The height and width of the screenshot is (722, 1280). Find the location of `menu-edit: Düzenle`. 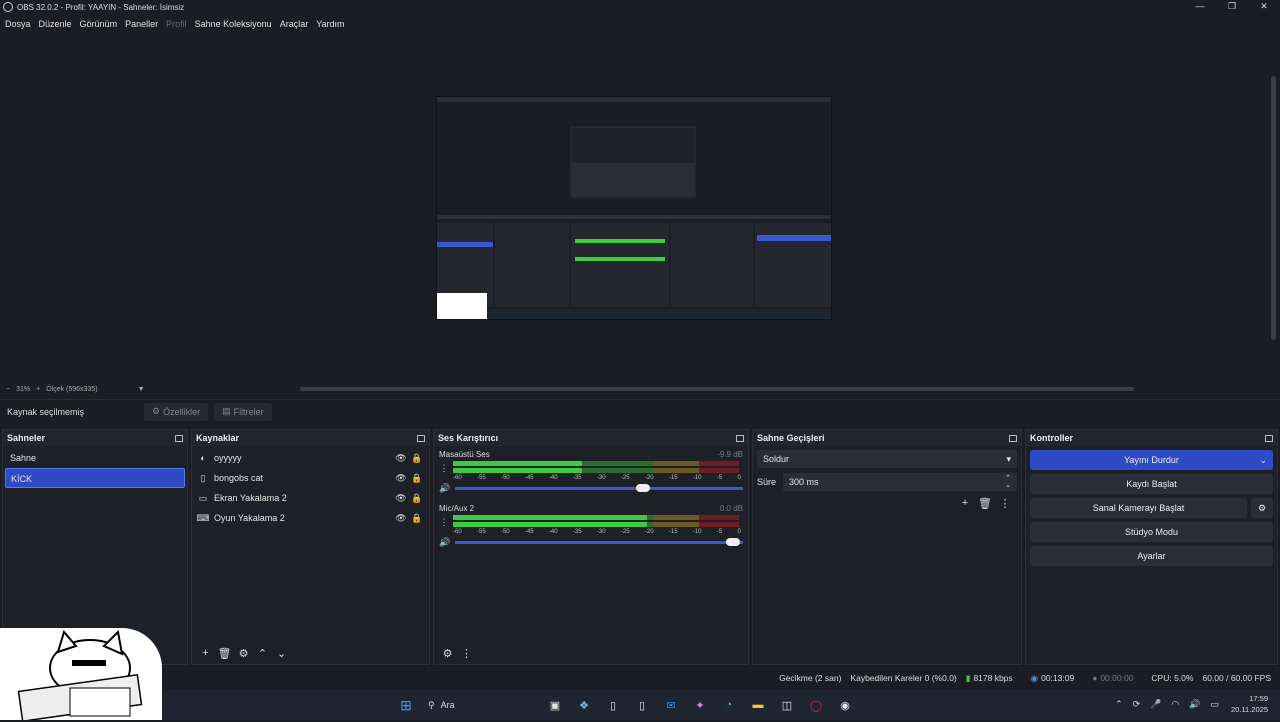

menu-edit: Düzenle is located at coordinates (55, 24).